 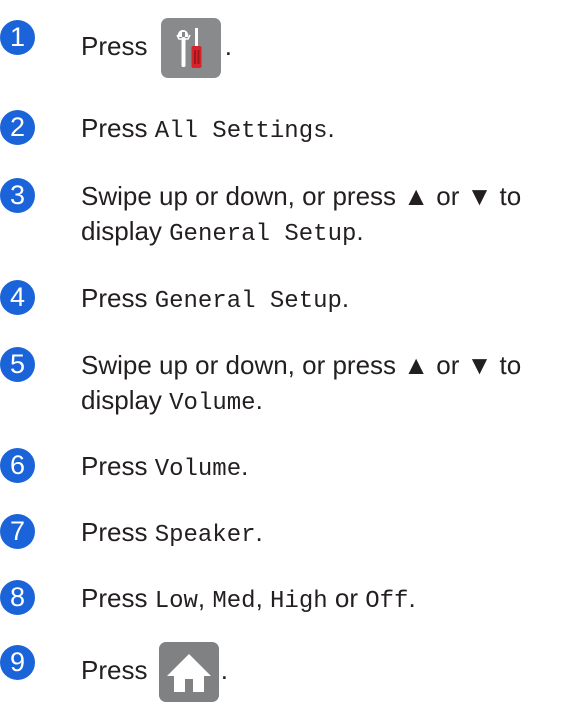 What do you see at coordinates (17, 127) in the screenshot?
I see `step-number: 2` at bounding box center [17, 127].